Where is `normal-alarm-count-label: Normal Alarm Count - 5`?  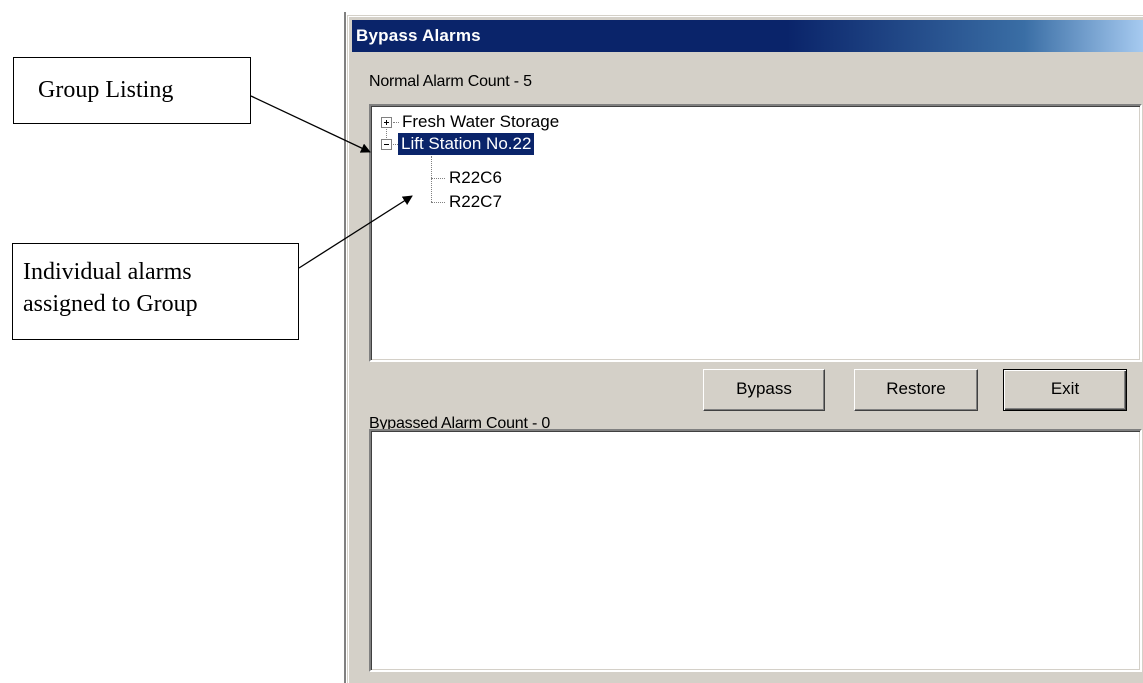 normal-alarm-count-label: Normal Alarm Count - 5 is located at coordinates (450, 81).